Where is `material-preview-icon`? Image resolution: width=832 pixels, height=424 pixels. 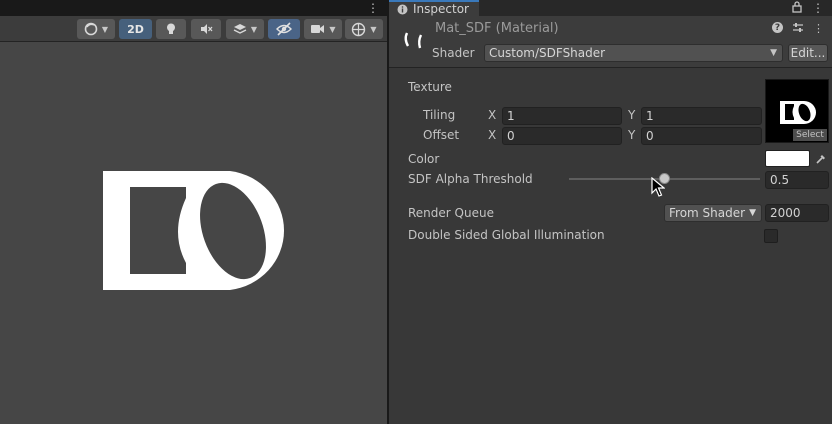 material-preview-icon is located at coordinates (413, 40).